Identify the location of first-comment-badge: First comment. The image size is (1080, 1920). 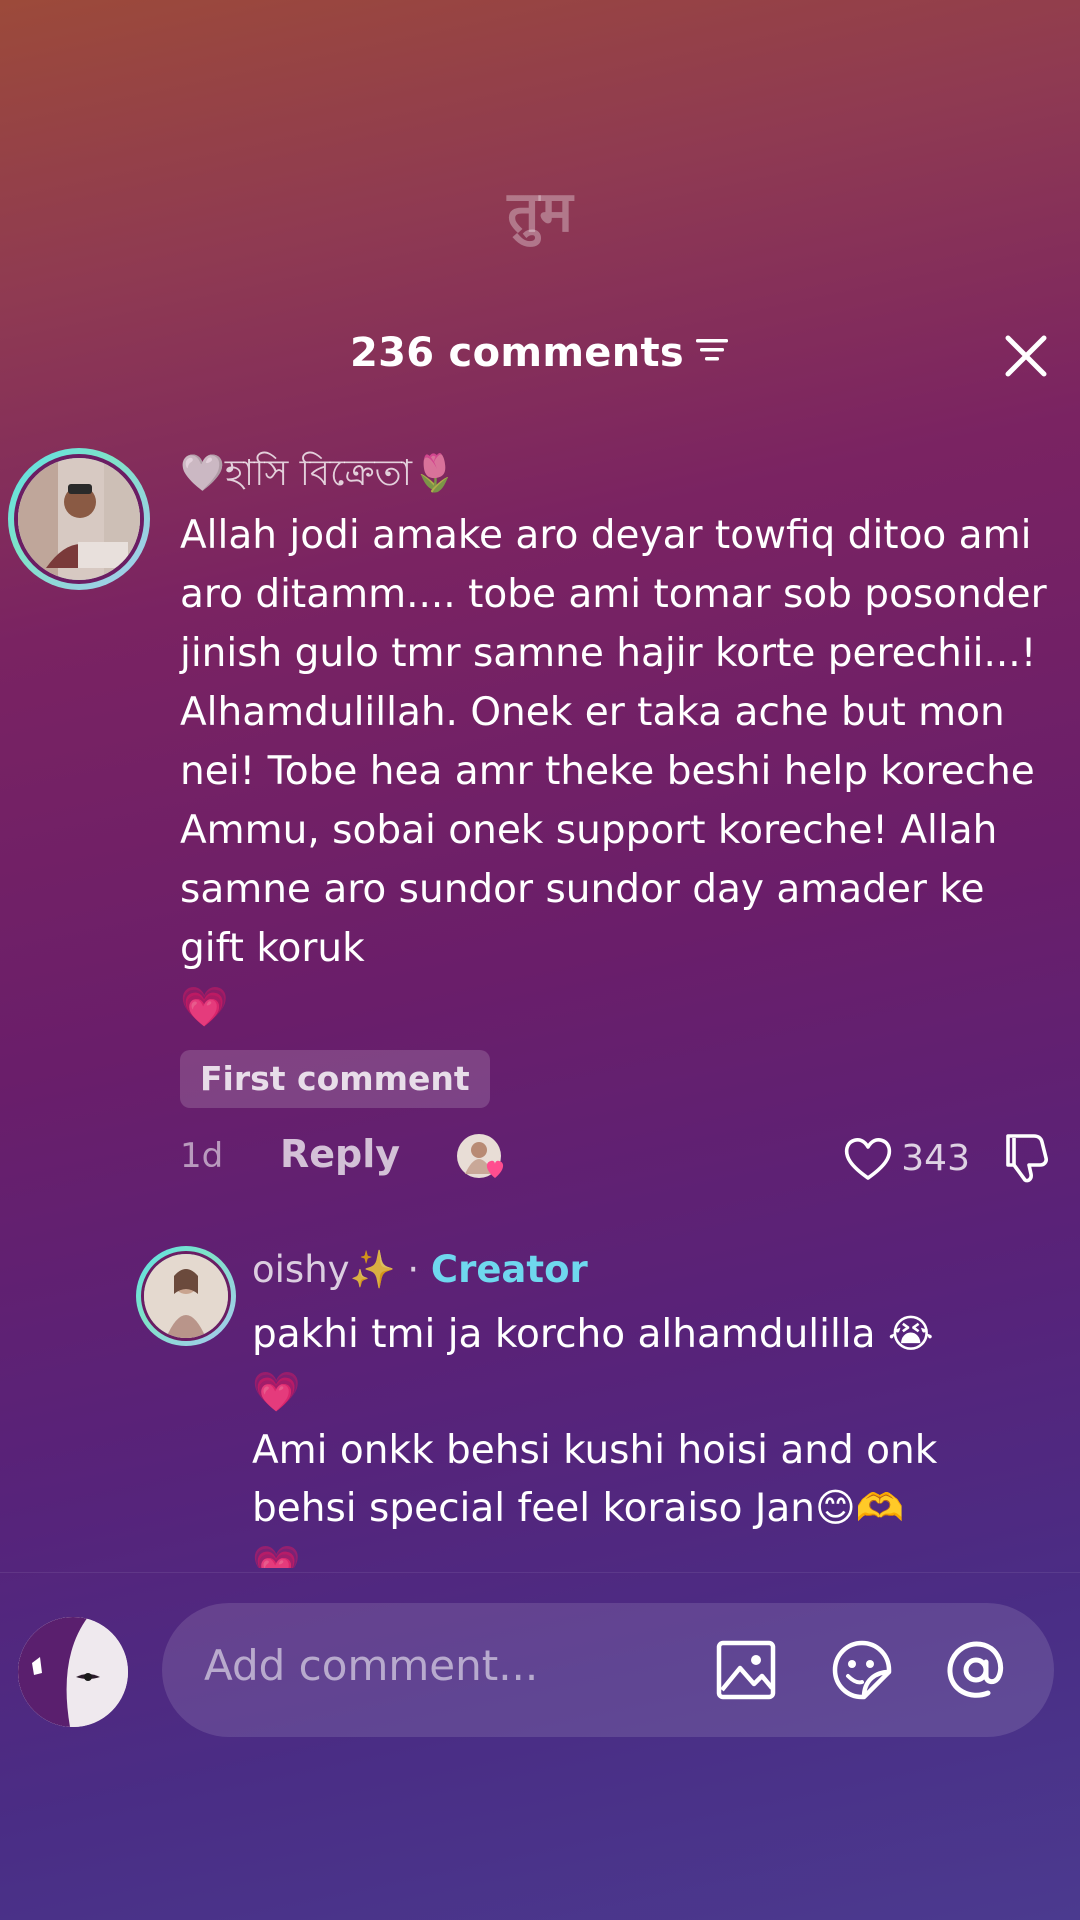
(335, 1079).